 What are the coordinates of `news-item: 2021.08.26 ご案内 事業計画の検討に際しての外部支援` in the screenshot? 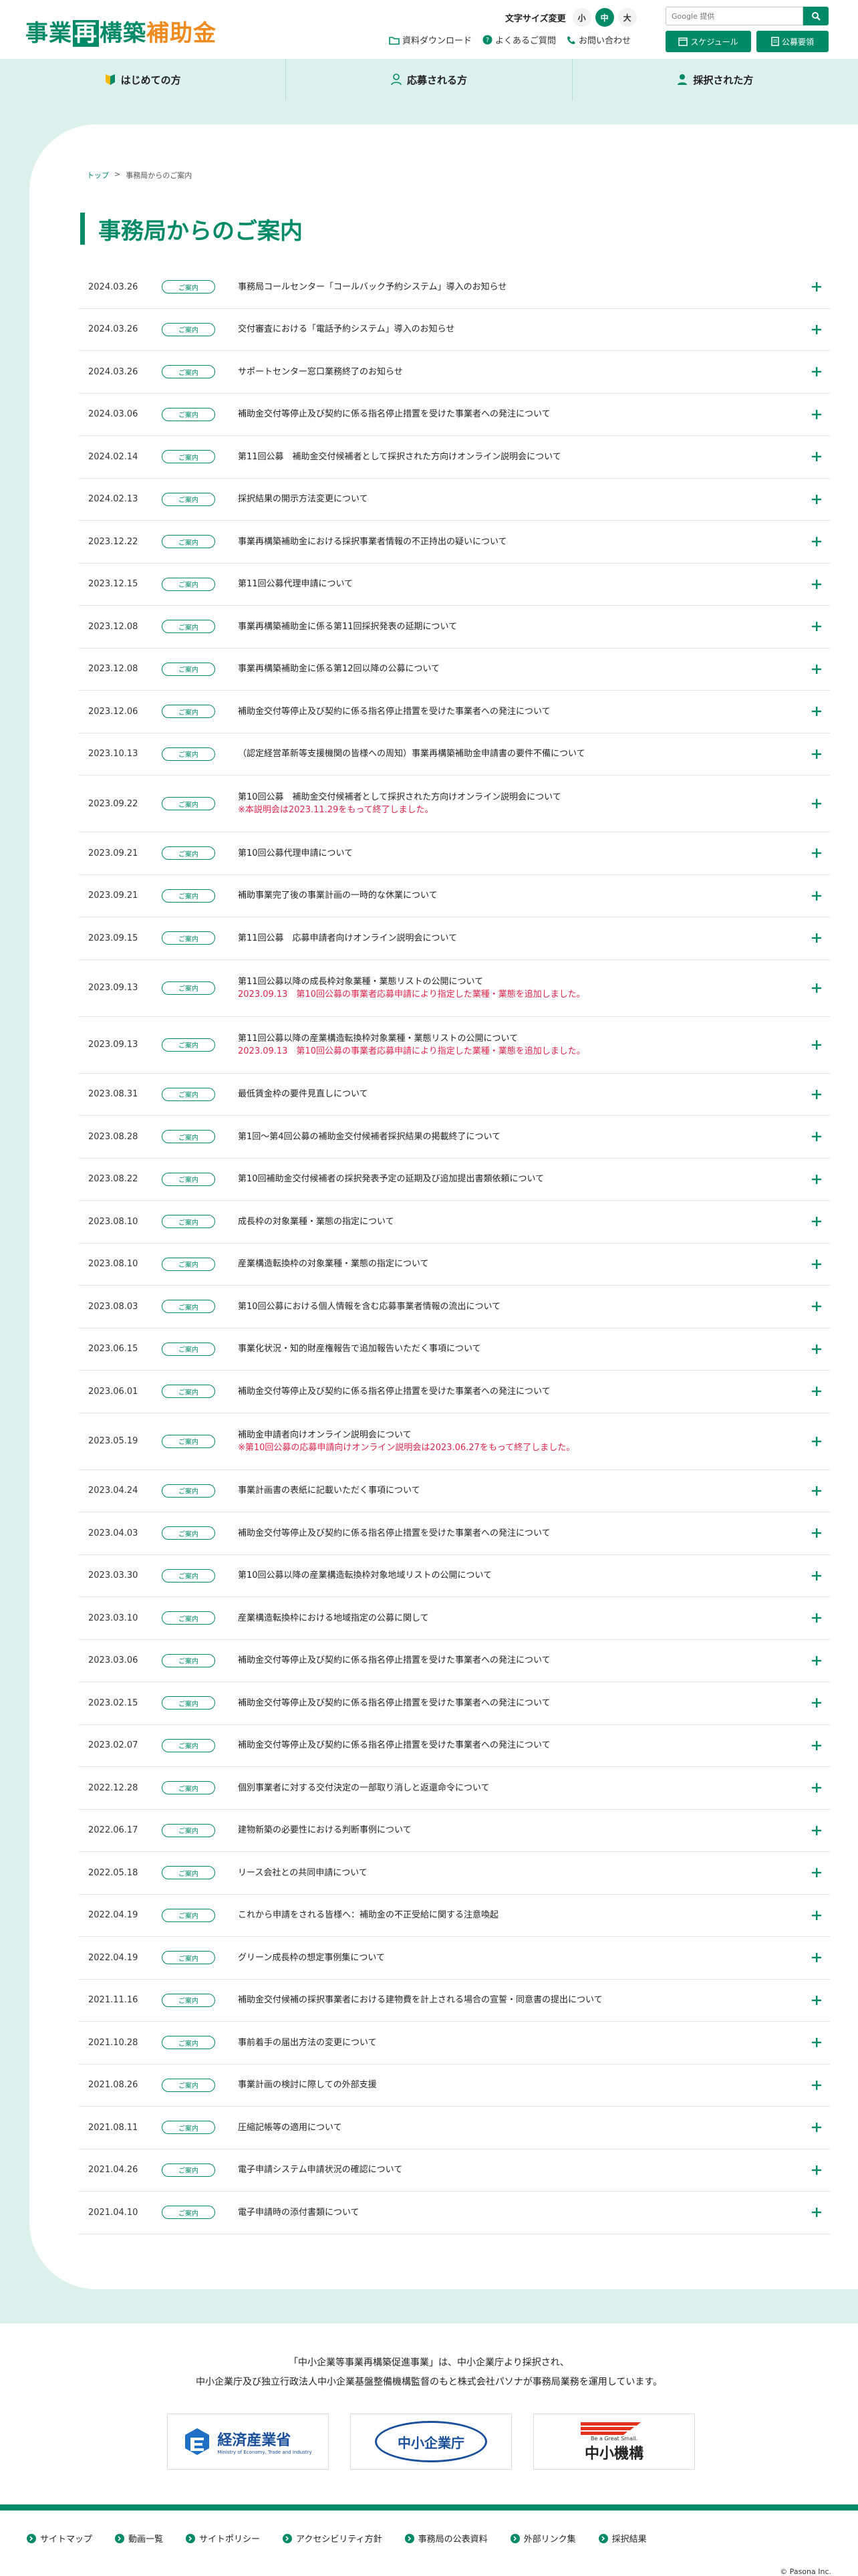 It's located at (454, 2086).